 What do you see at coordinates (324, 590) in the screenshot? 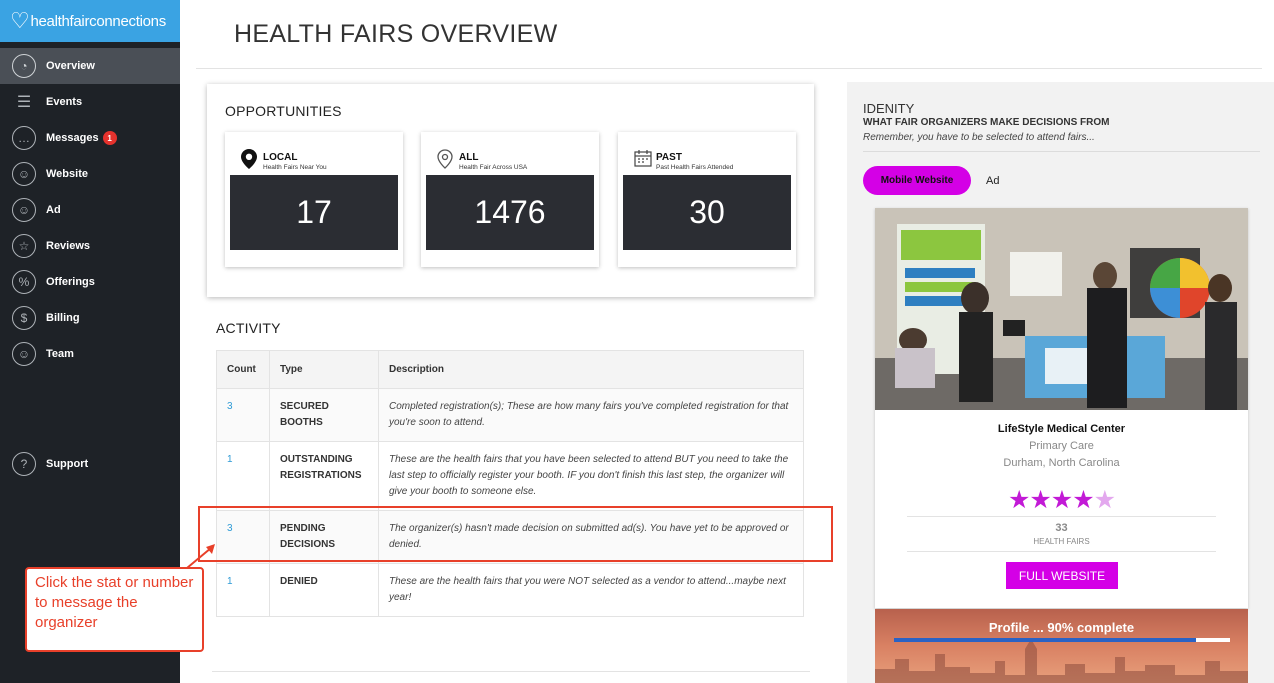
I see `row-type: DENIED` at bounding box center [324, 590].